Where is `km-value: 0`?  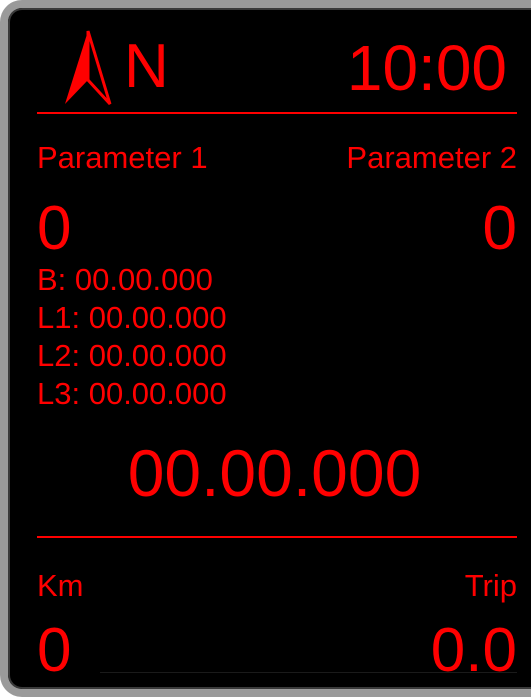
km-value: 0 is located at coordinates (54, 650).